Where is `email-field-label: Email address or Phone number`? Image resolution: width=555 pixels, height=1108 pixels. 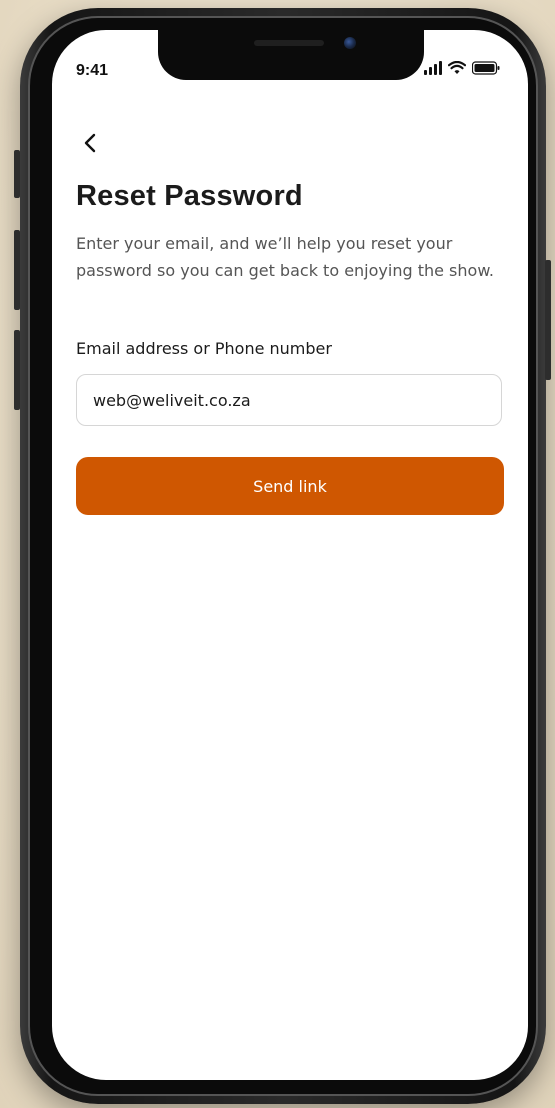 email-field-label: Email address or Phone number is located at coordinates (204, 348).